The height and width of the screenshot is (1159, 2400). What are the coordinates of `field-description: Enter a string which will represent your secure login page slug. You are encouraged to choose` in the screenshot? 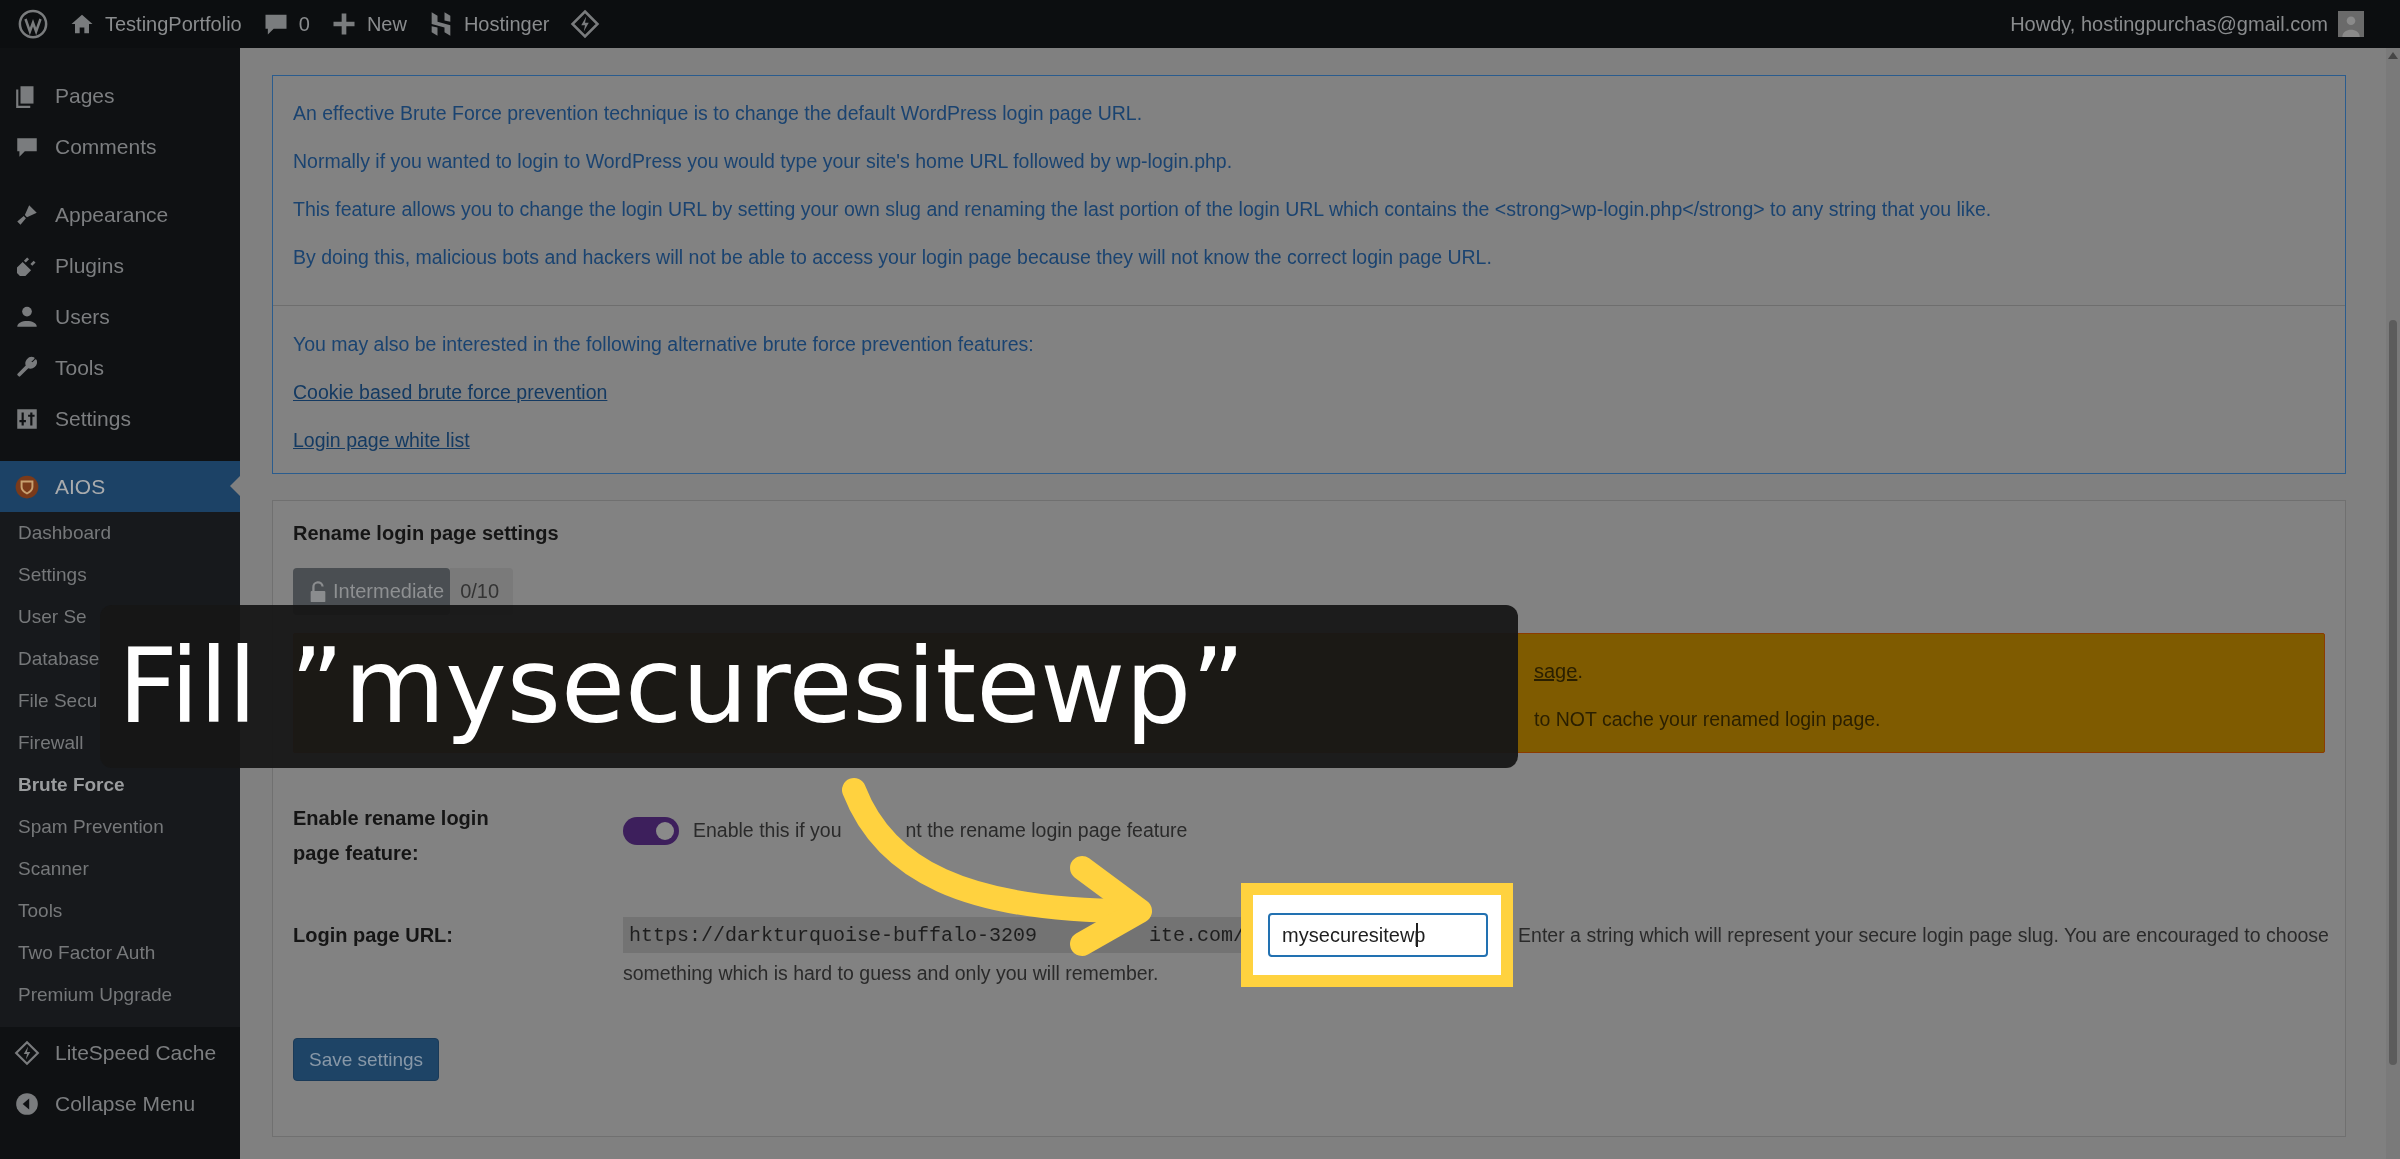 It's located at (1923, 935).